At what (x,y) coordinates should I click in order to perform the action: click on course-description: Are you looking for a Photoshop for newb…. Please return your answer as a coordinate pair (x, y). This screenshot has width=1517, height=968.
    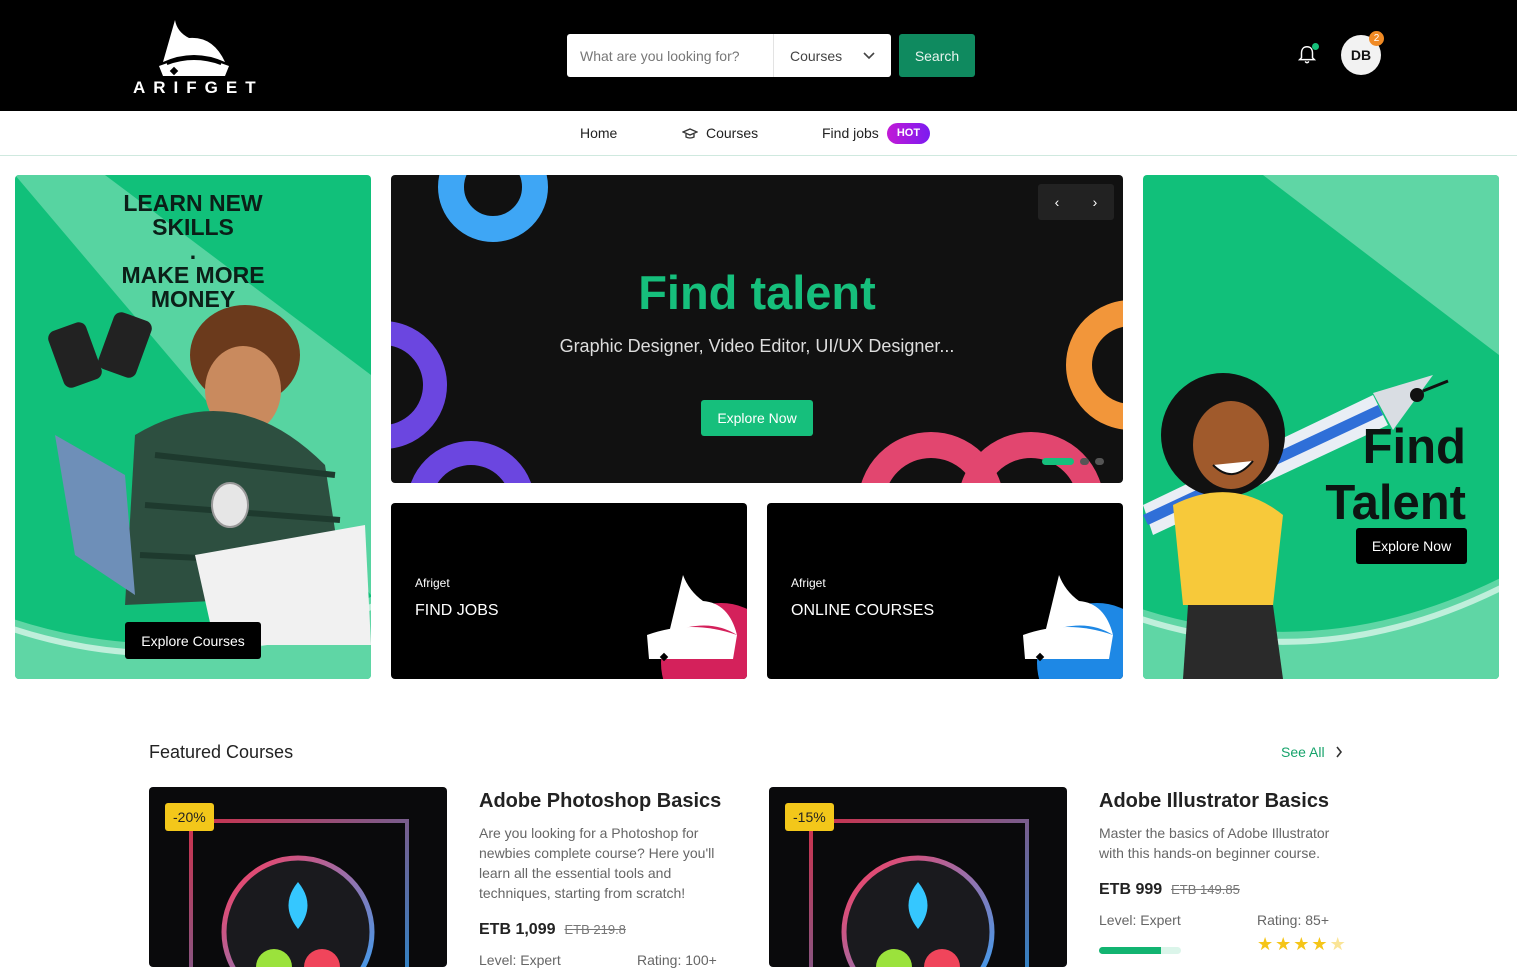
    Looking at the image, I should click on (597, 863).